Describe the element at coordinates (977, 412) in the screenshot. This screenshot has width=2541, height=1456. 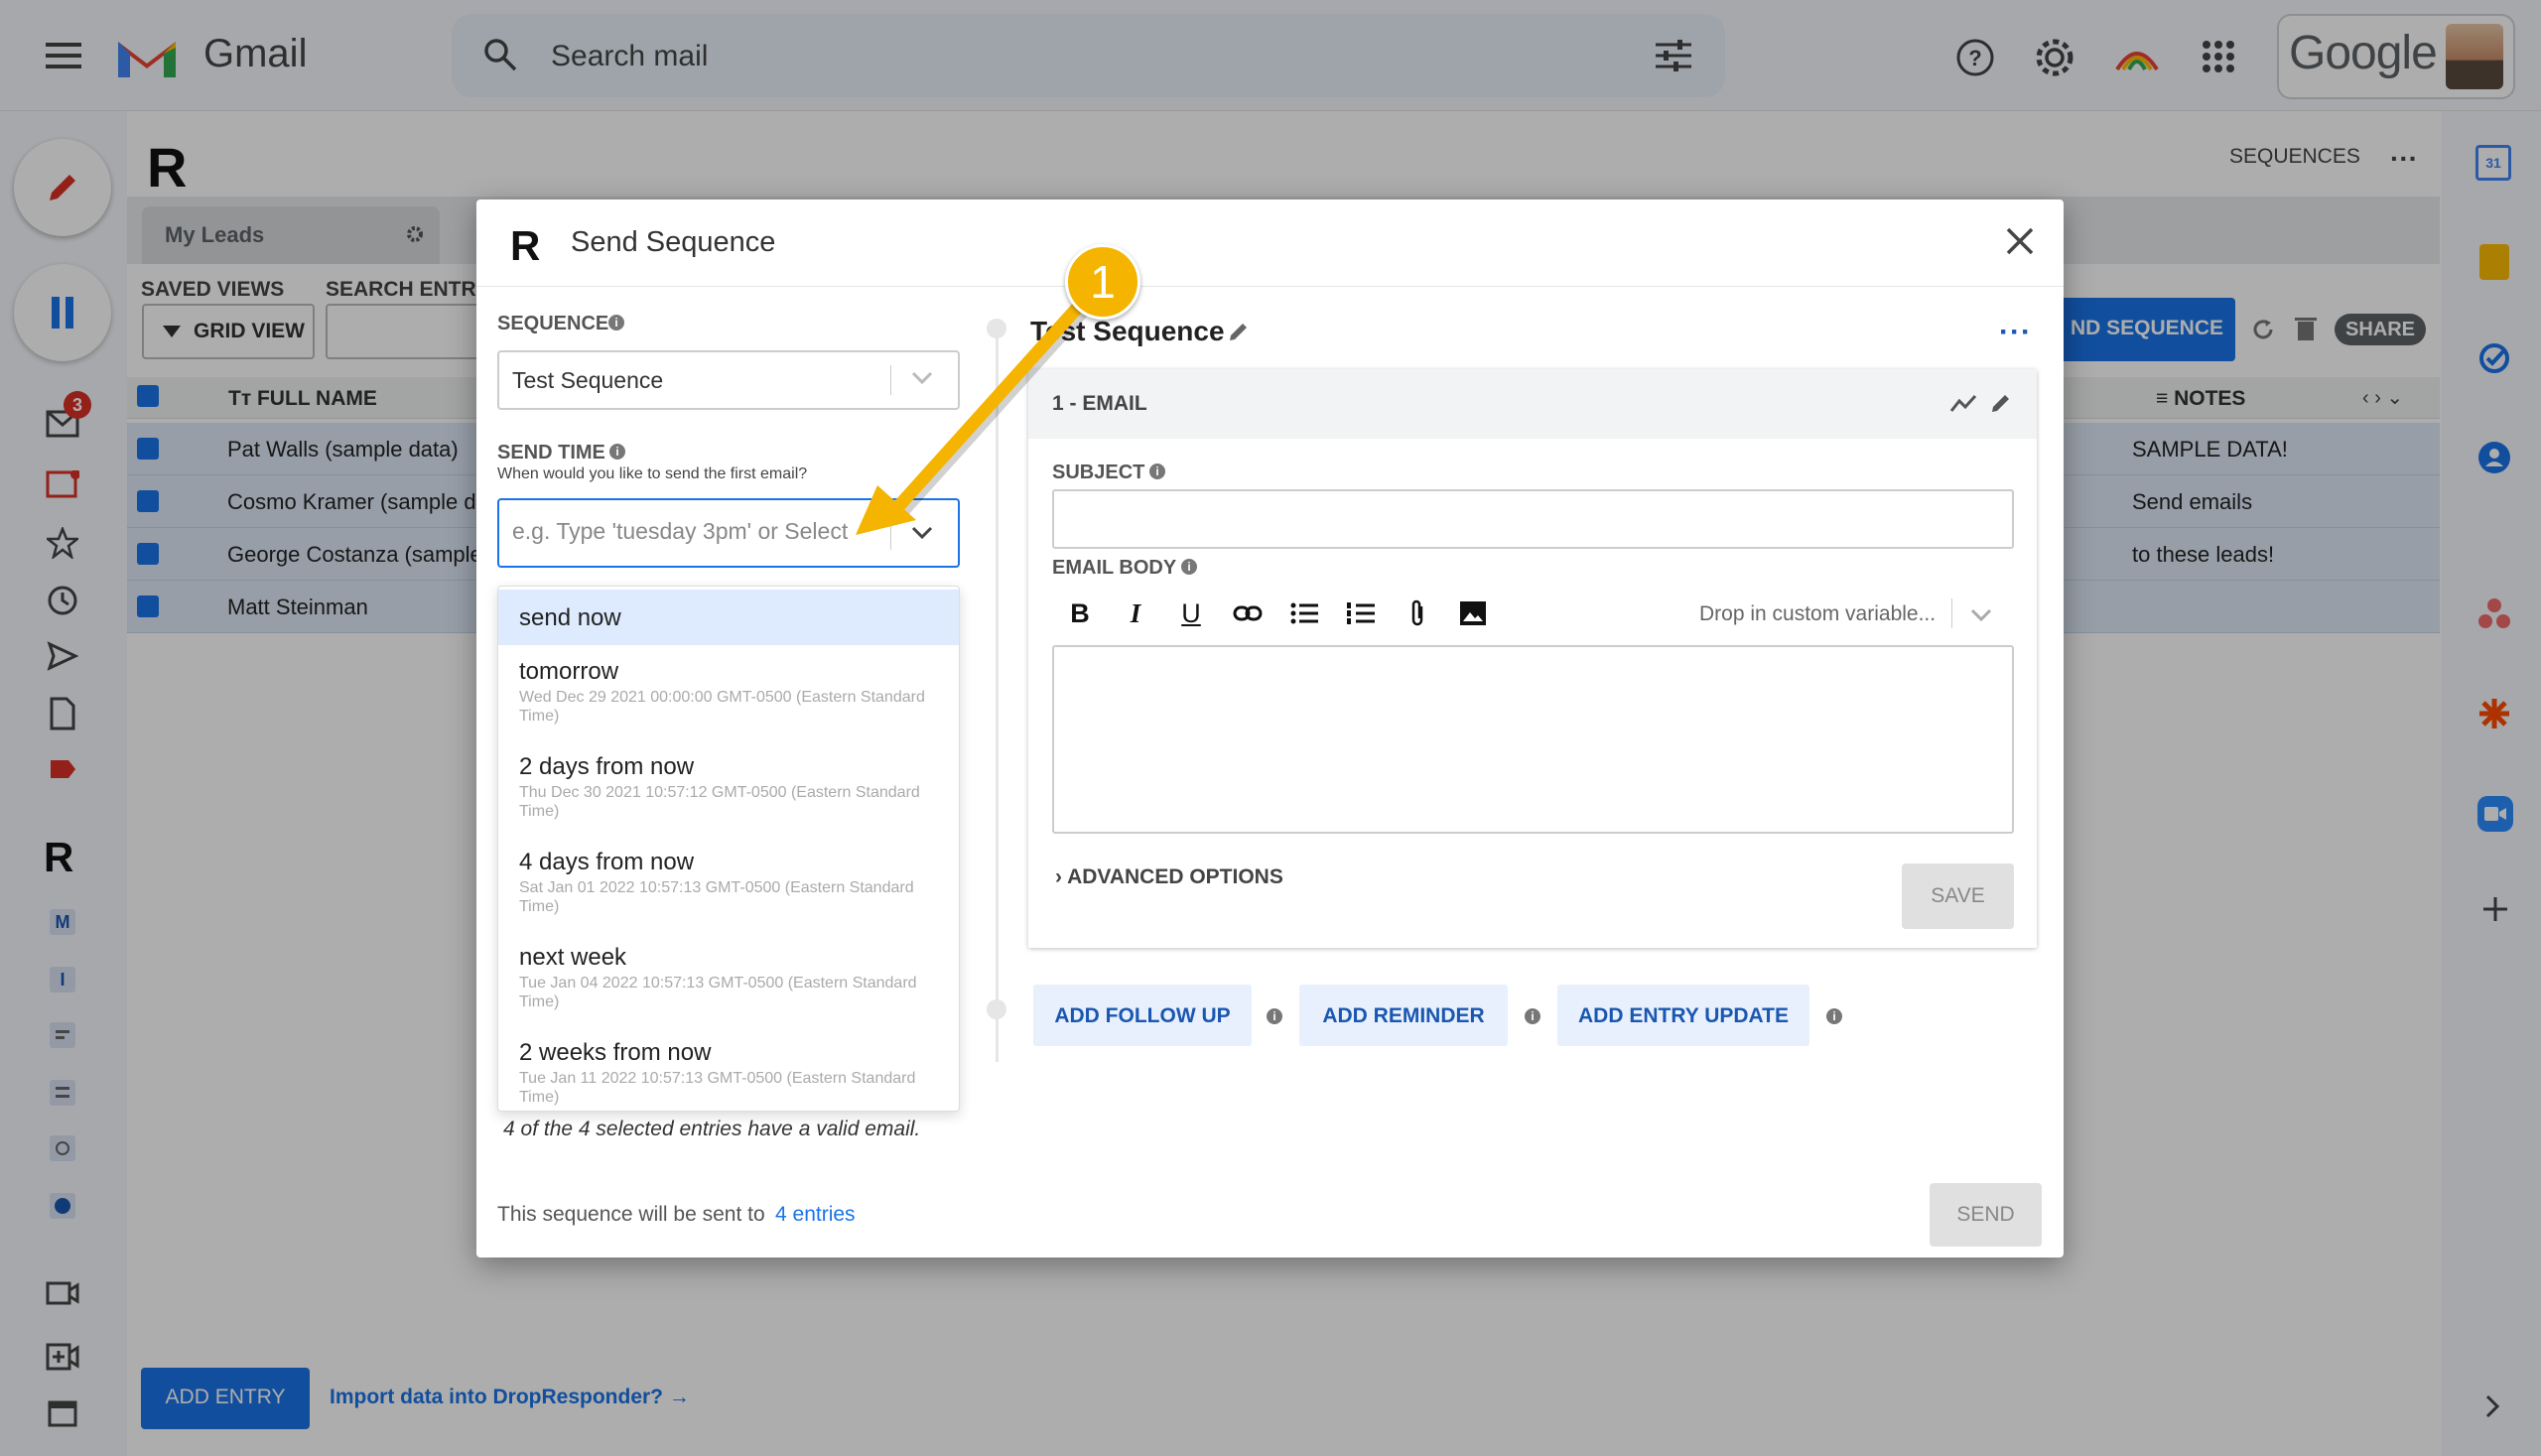
I see `annotation-arrow` at that location.